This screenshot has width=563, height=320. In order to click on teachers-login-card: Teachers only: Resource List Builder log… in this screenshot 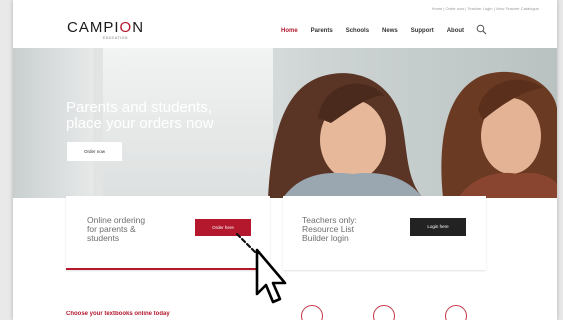, I will do `click(384, 233)`.